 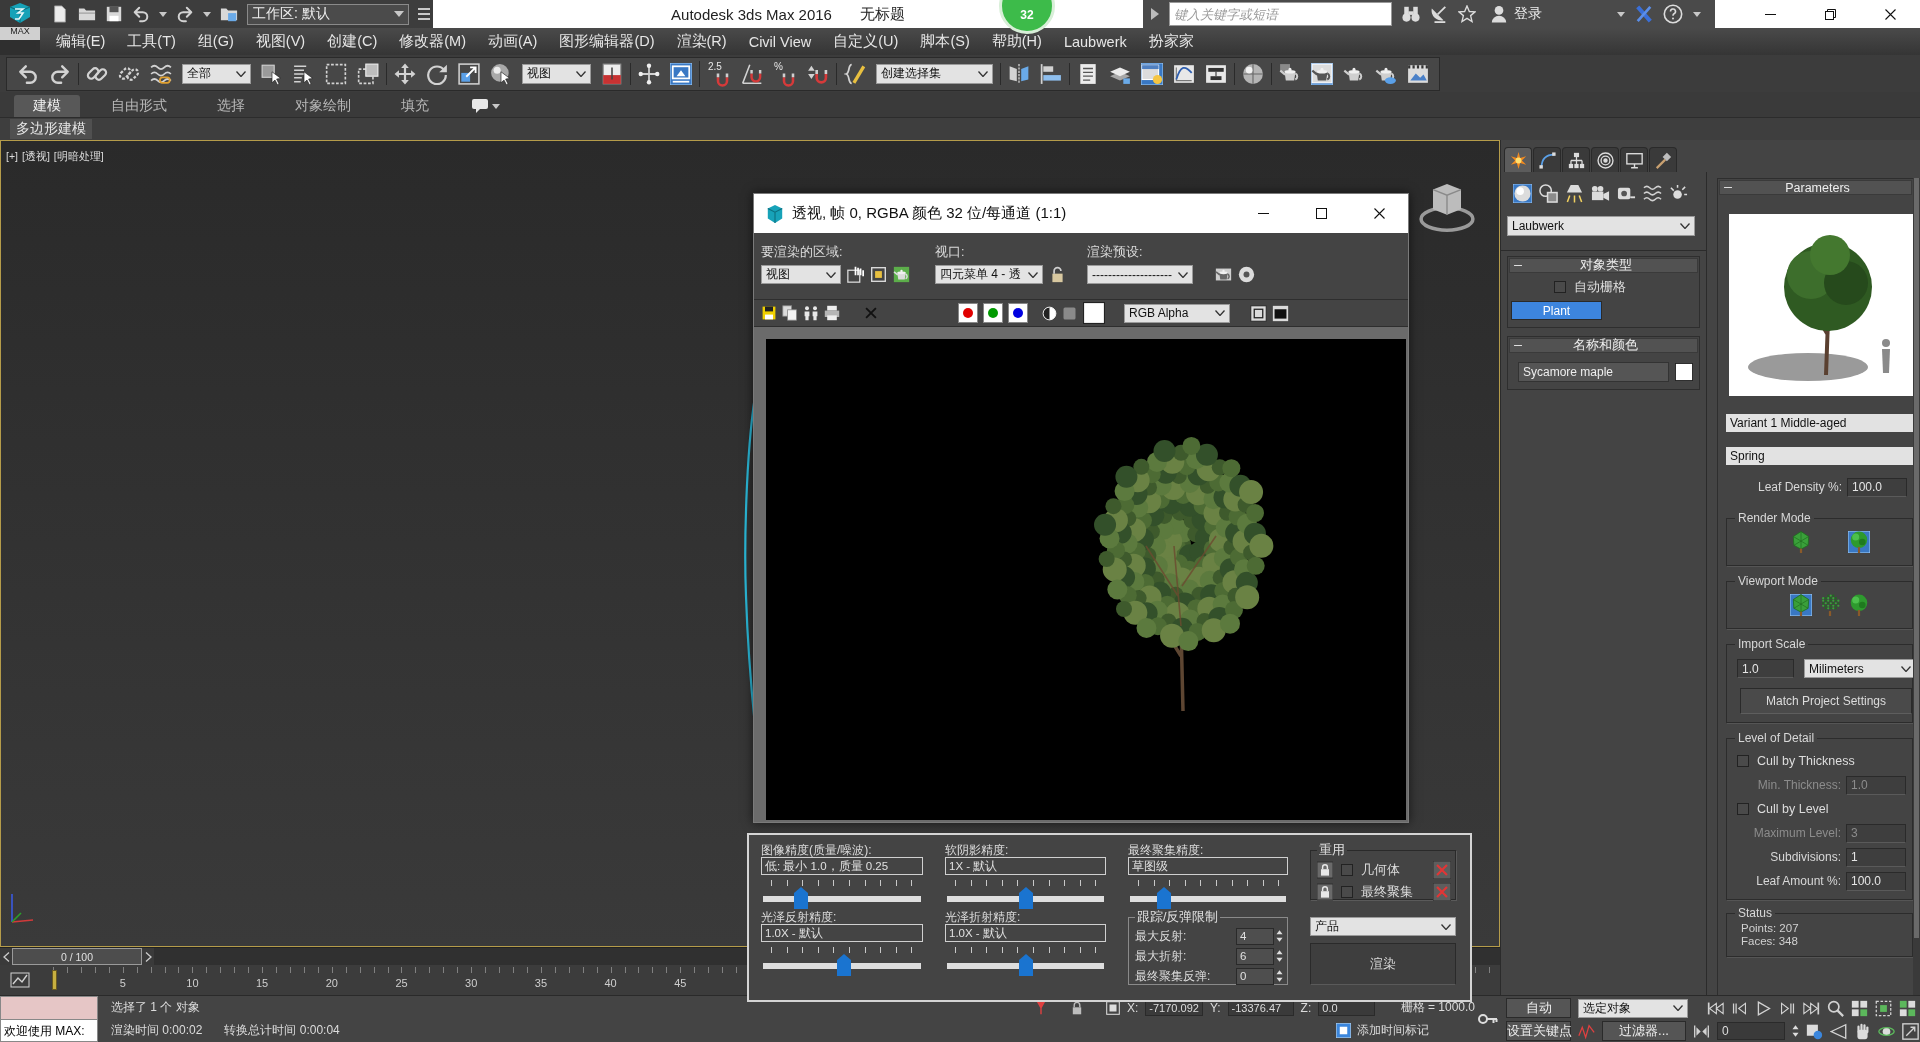 What do you see at coordinates (1115, 252) in the screenshot?
I see `field-label: 渲染预设:` at bounding box center [1115, 252].